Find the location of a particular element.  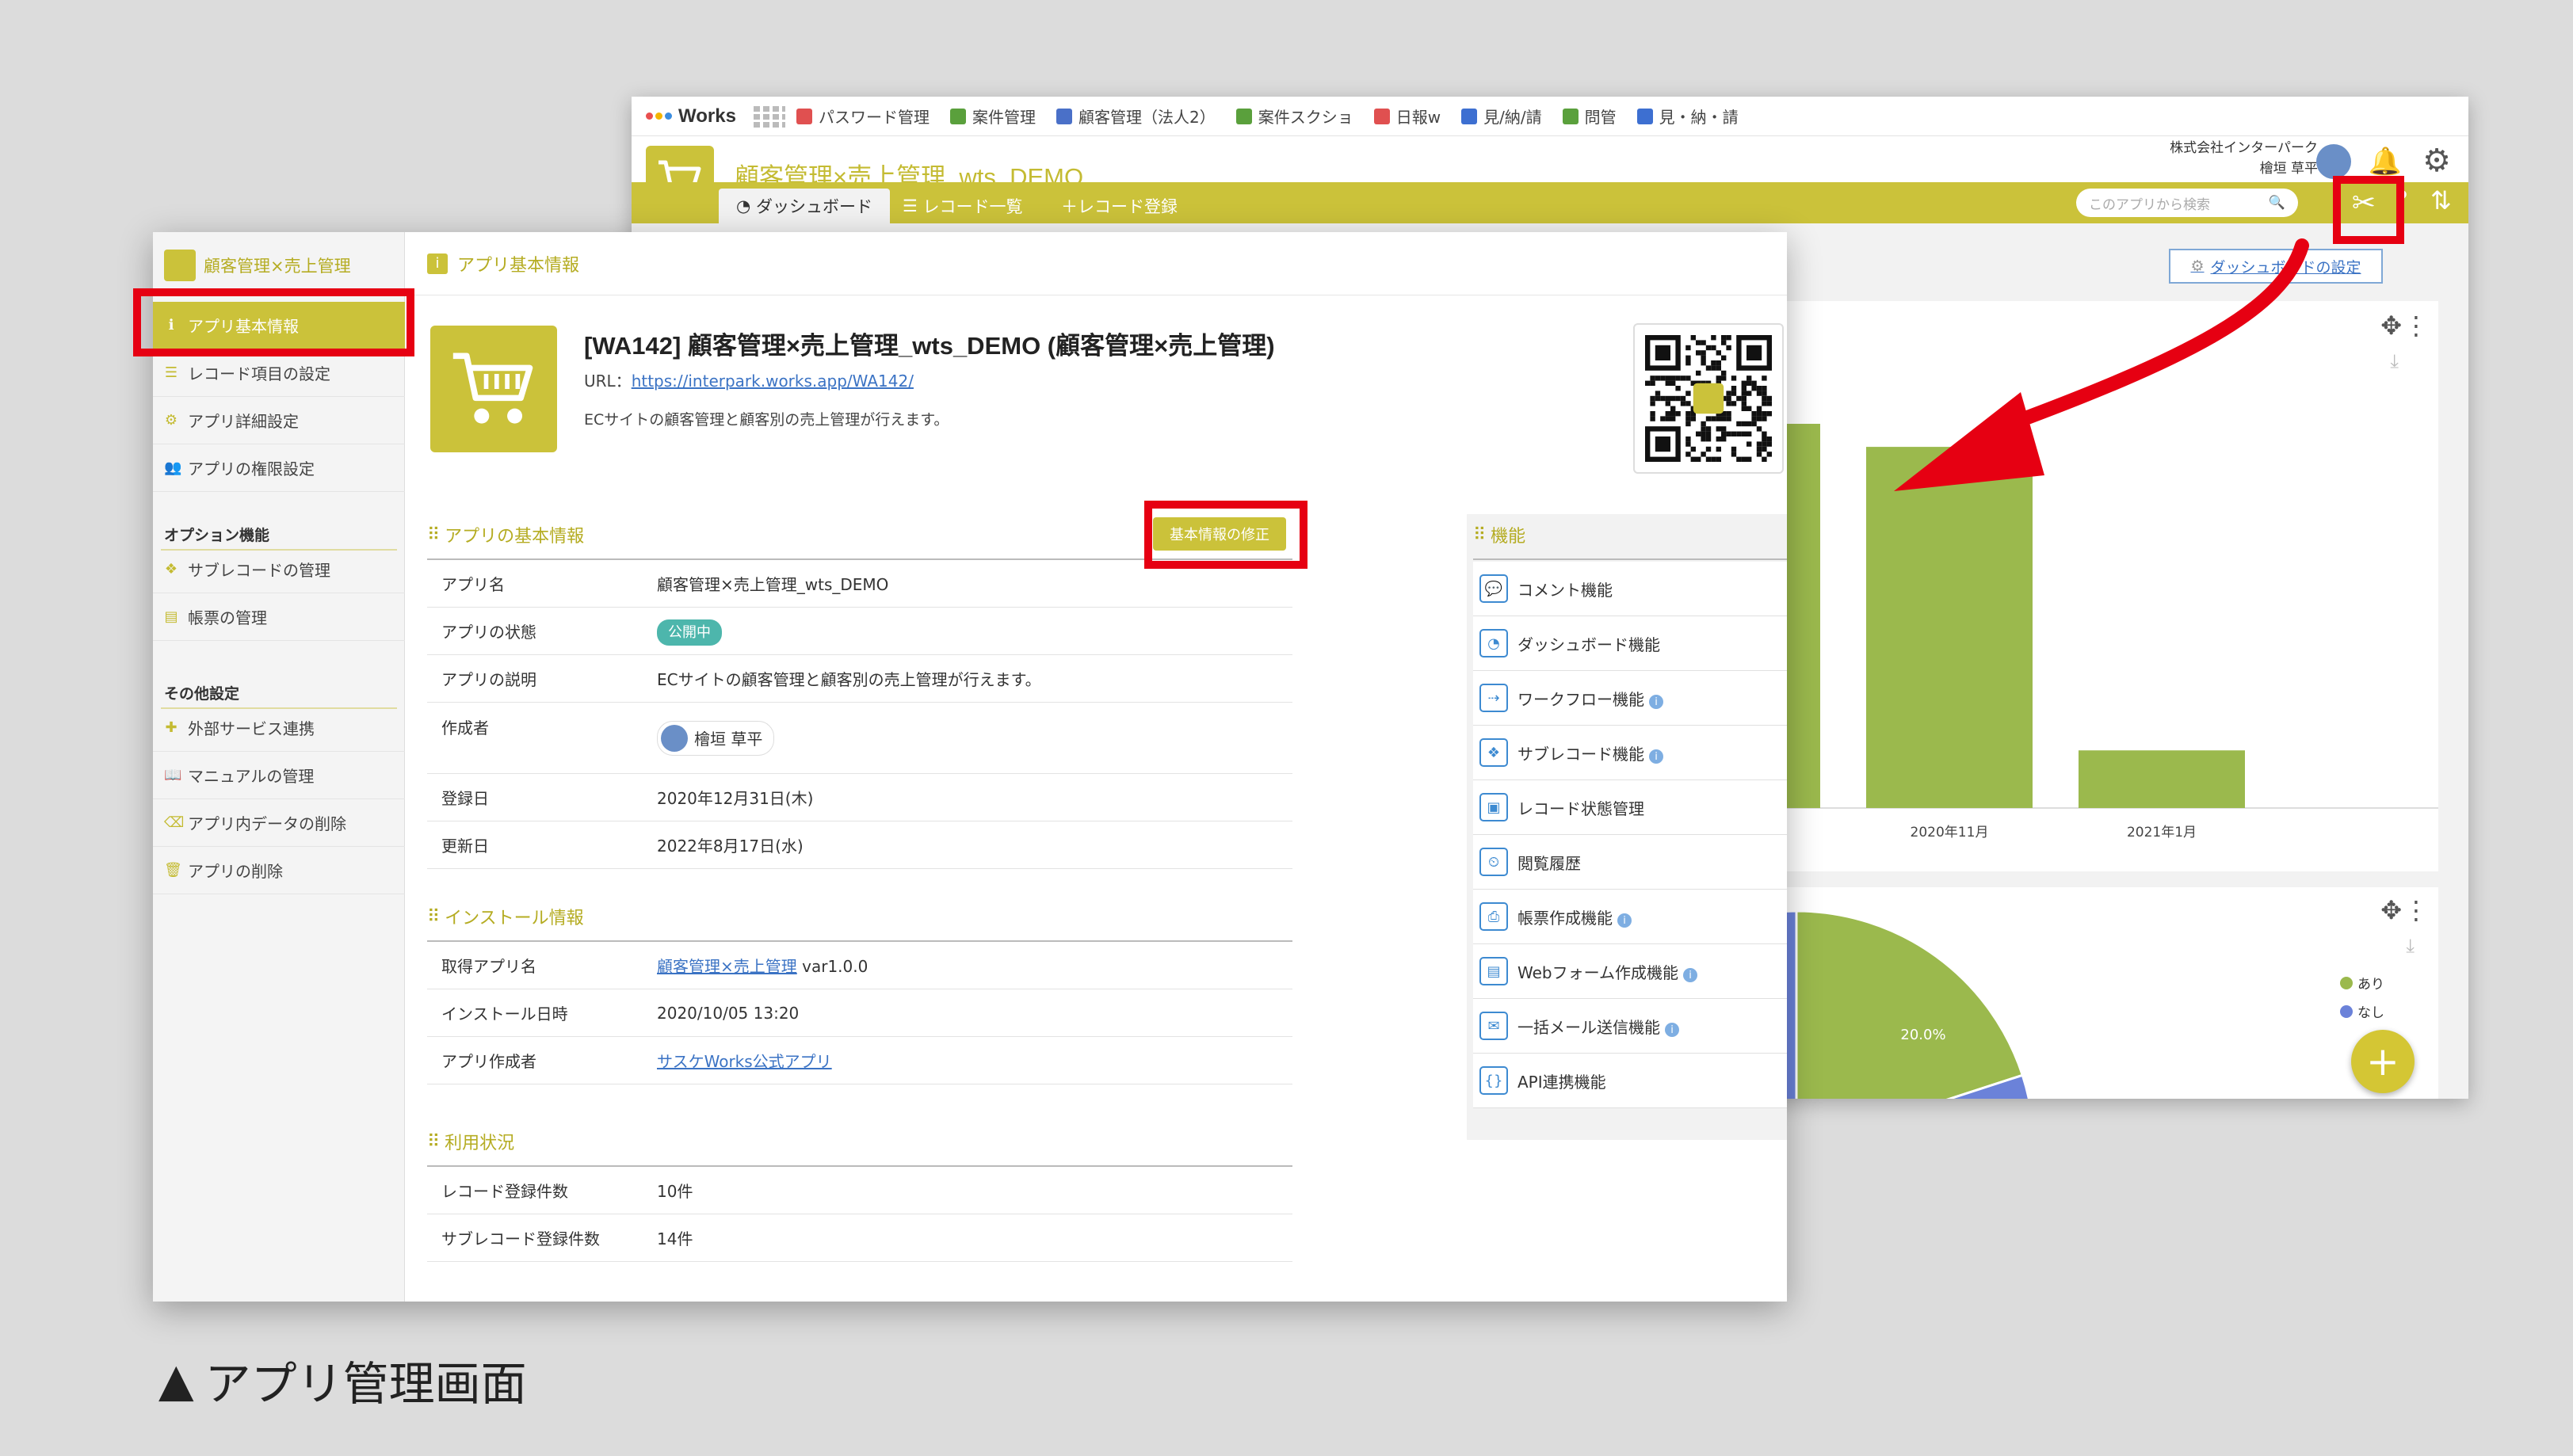

bell-icon: 🔔 is located at coordinates (2385, 161).